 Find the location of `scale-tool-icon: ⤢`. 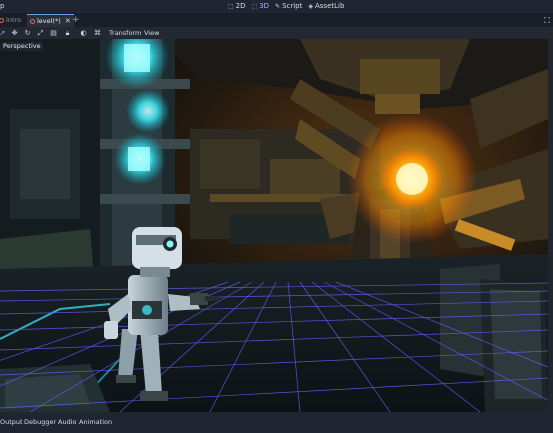

scale-tool-icon: ⤢ is located at coordinates (40, 33).